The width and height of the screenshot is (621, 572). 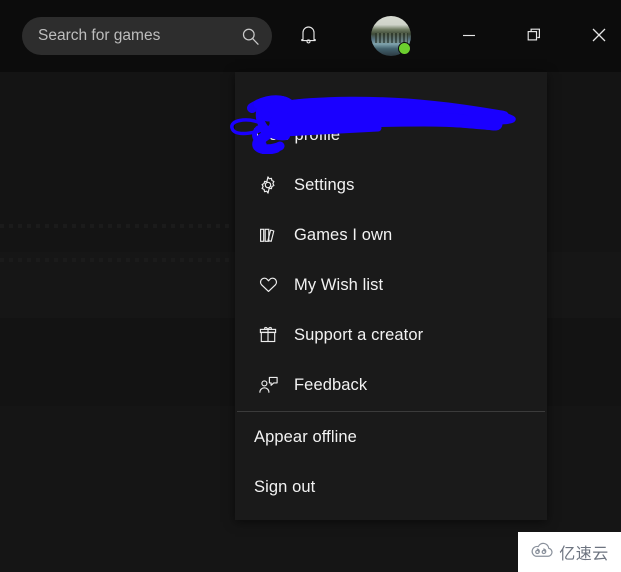 What do you see at coordinates (268, 185) in the screenshot?
I see `gear-icon` at bounding box center [268, 185].